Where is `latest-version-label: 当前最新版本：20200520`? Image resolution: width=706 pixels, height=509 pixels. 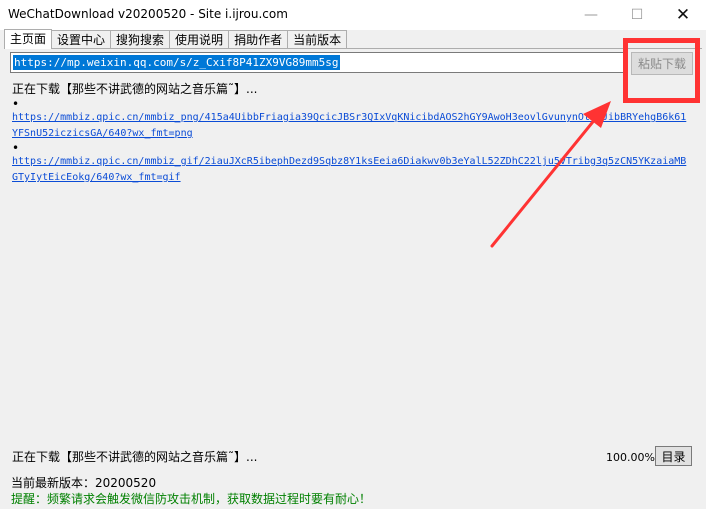 latest-version-label: 当前最新版本：20200520 is located at coordinates (84, 483).